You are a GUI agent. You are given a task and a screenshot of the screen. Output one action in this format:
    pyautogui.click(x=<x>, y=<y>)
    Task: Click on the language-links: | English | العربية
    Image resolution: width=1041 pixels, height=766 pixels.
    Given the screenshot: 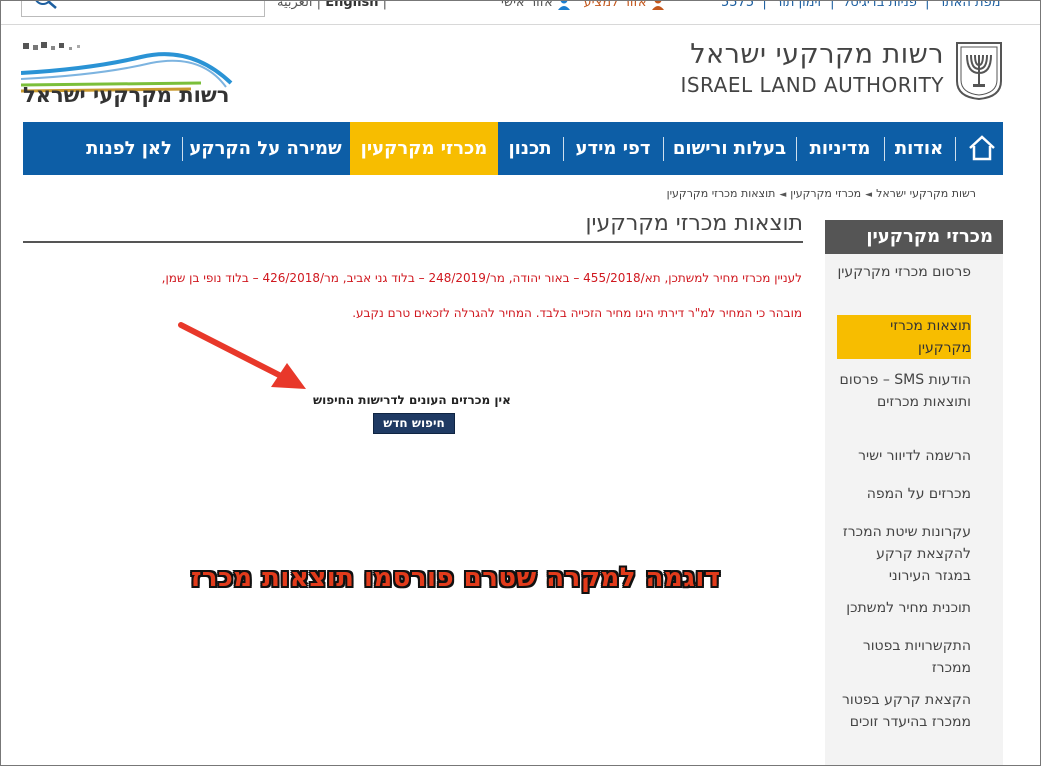 What is the action you would take?
    pyautogui.click(x=332, y=5)
    